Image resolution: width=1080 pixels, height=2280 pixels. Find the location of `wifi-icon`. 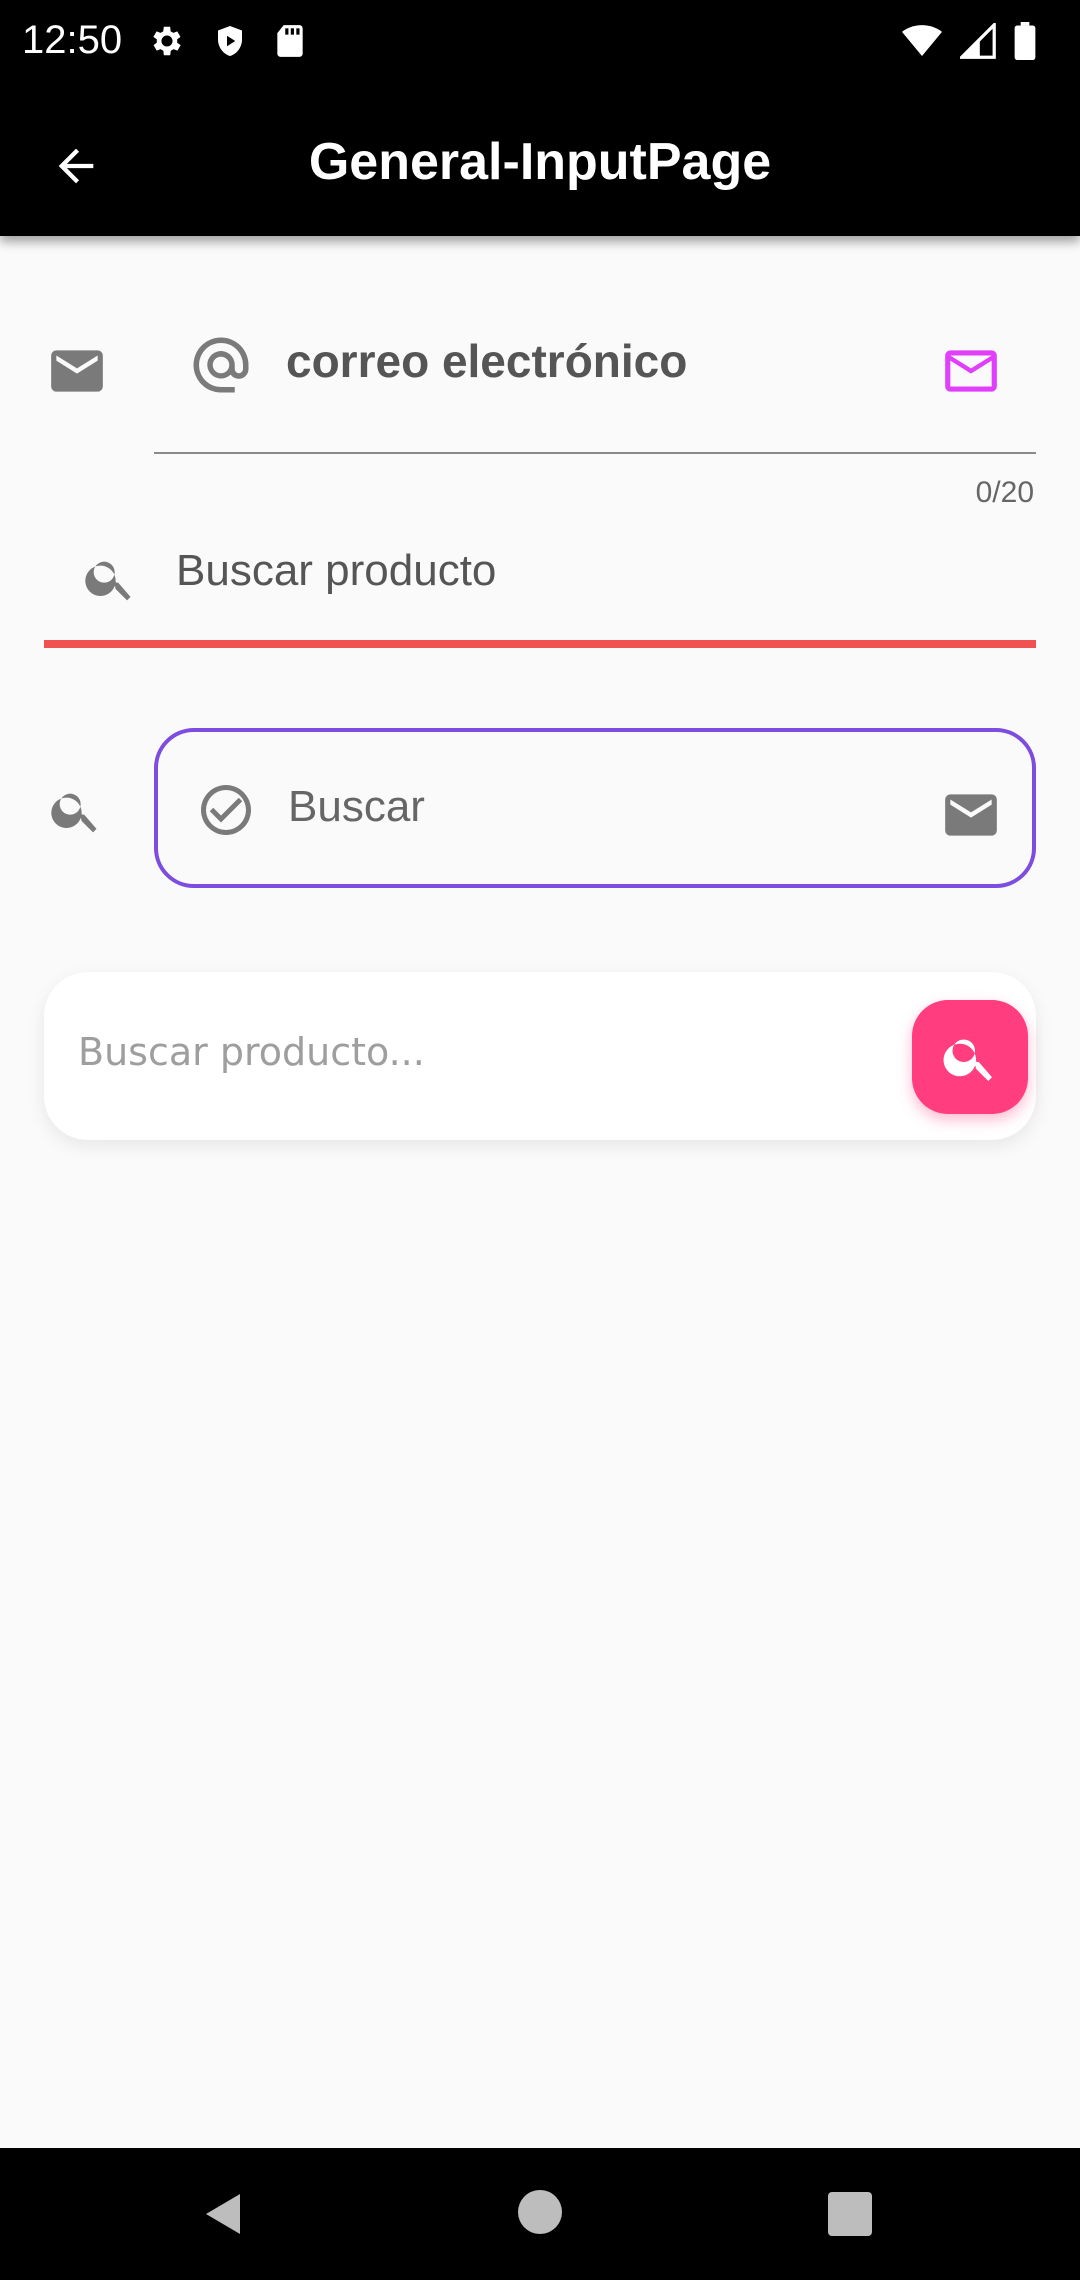

wifi-icon is located at coordinates (922, 40).